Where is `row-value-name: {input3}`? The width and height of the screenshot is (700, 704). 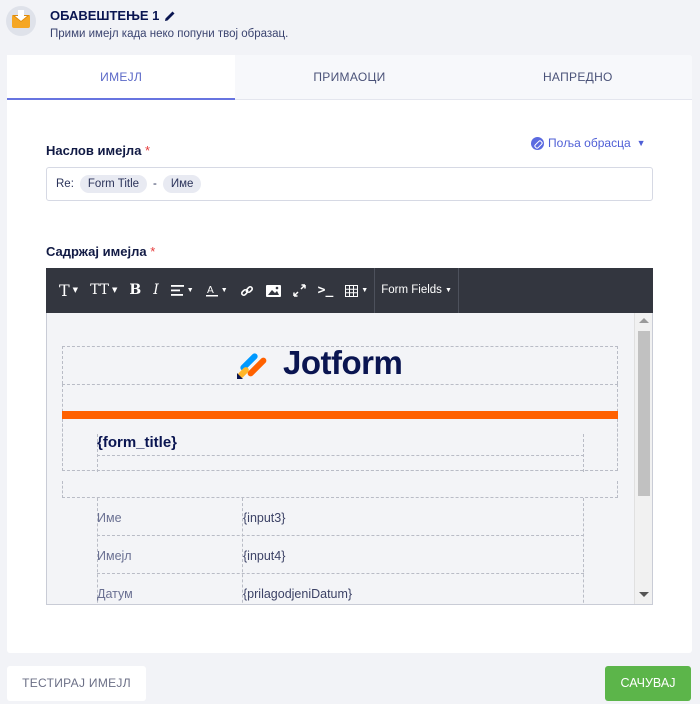
row-value-name: {input3} is located at coordinates (264, 518).